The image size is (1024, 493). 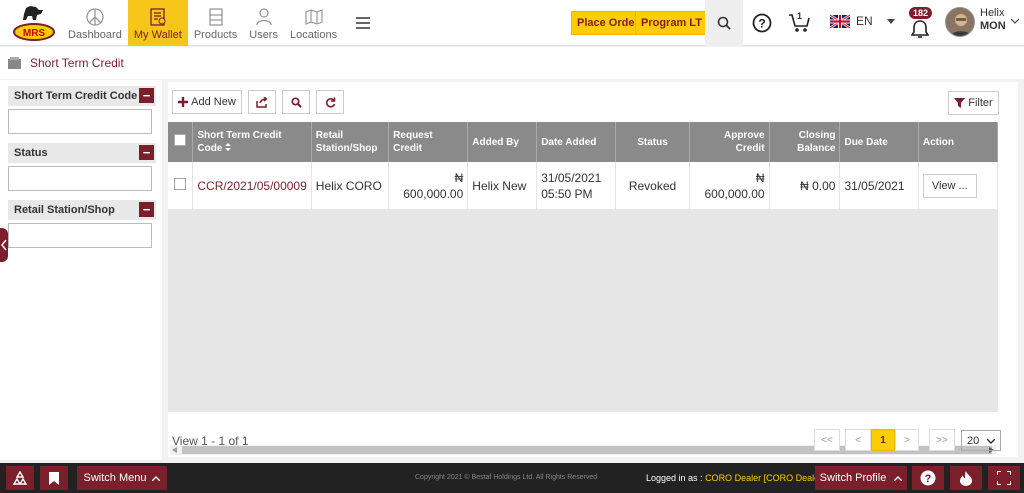 What do you see at coordinates (252, 185) in the screenshot?
I see `credit-code-link: CCR/2021/05/00009` at bounding box center [252, 185].